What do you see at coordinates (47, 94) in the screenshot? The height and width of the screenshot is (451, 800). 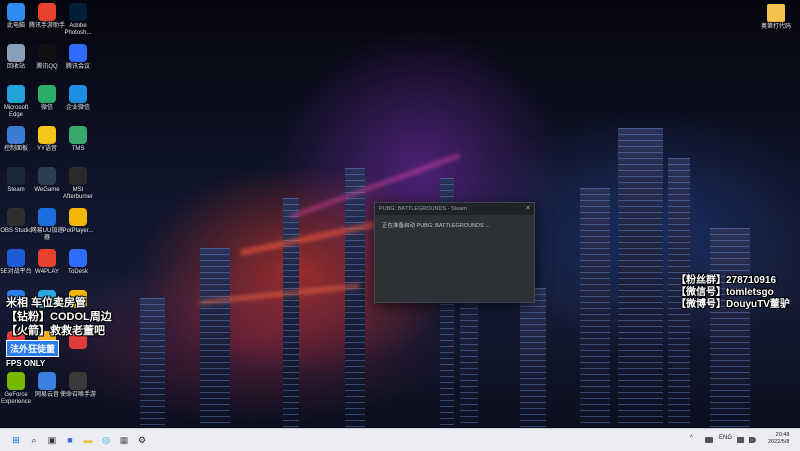 I see `wechat-icon` at bounding box center [47, 94].